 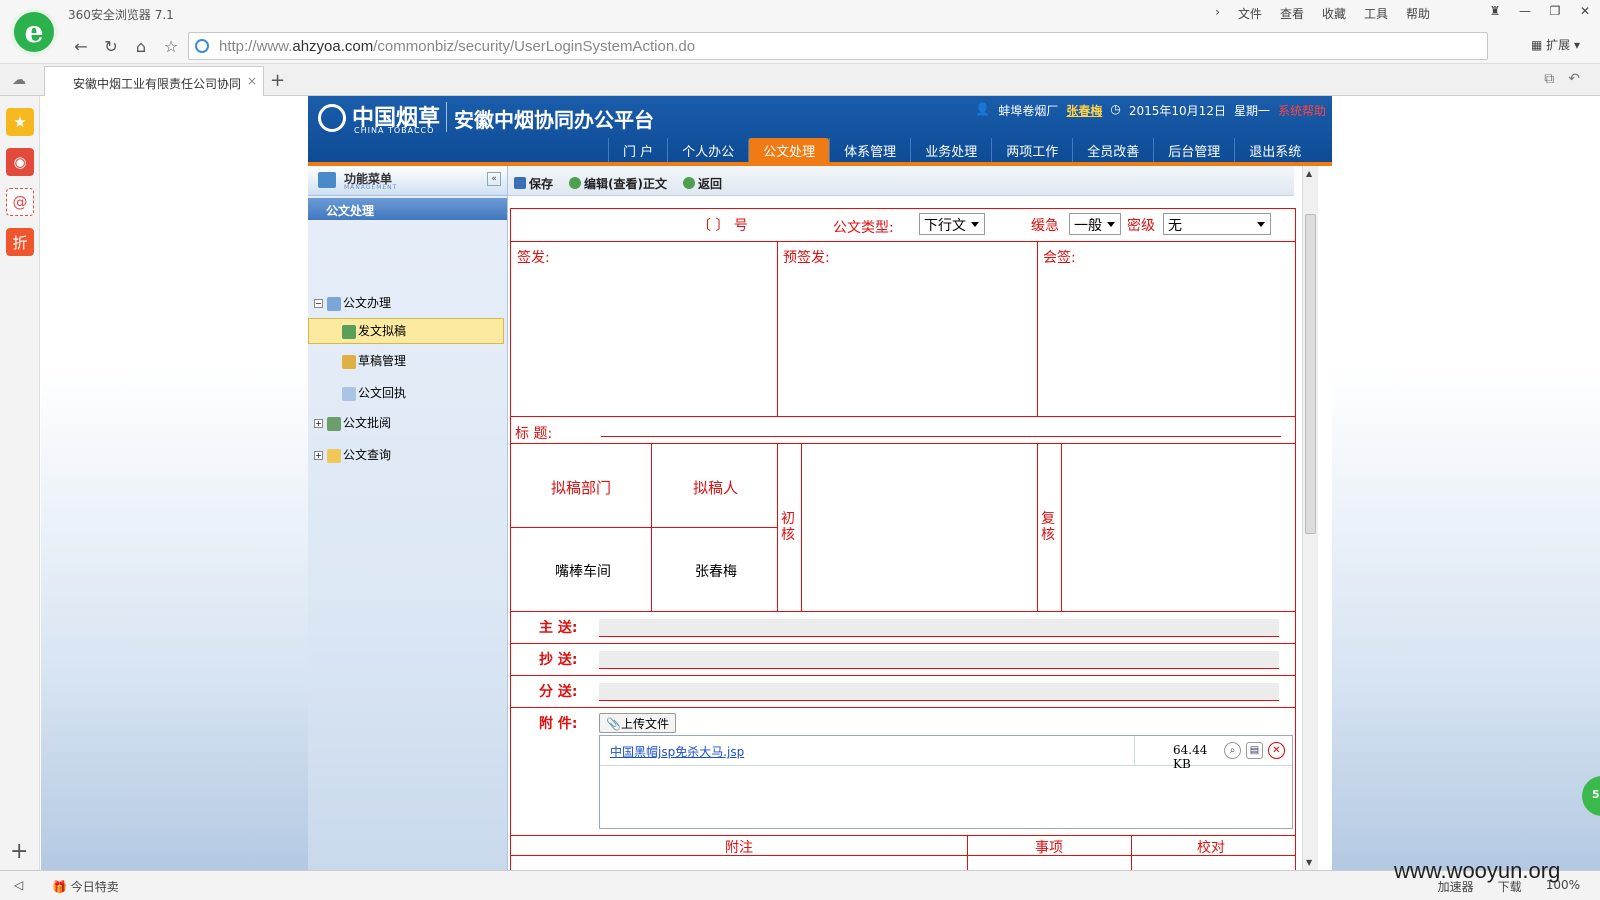 I want to click on doc-type-select: 下行文, so click(x=952, y=224).